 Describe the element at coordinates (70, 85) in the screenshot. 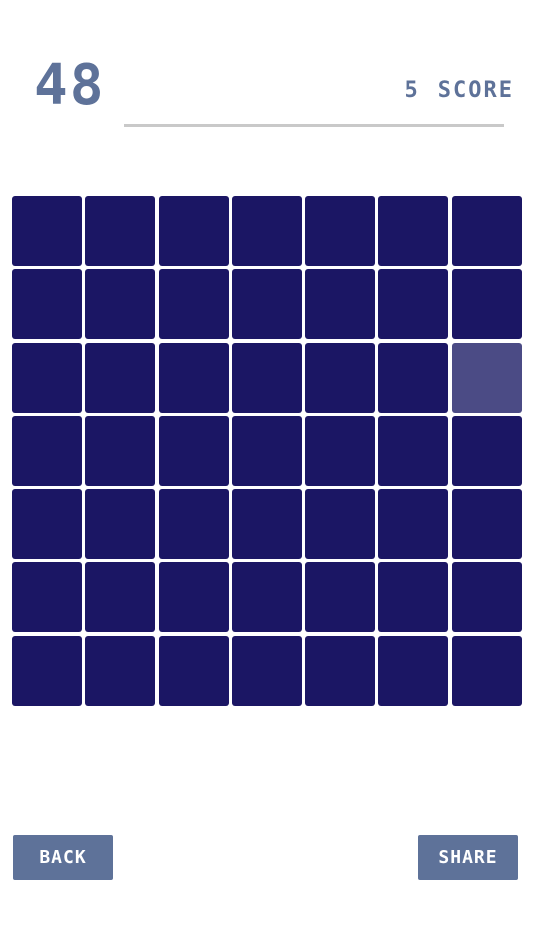

I see `timer-display: 48` at that location.